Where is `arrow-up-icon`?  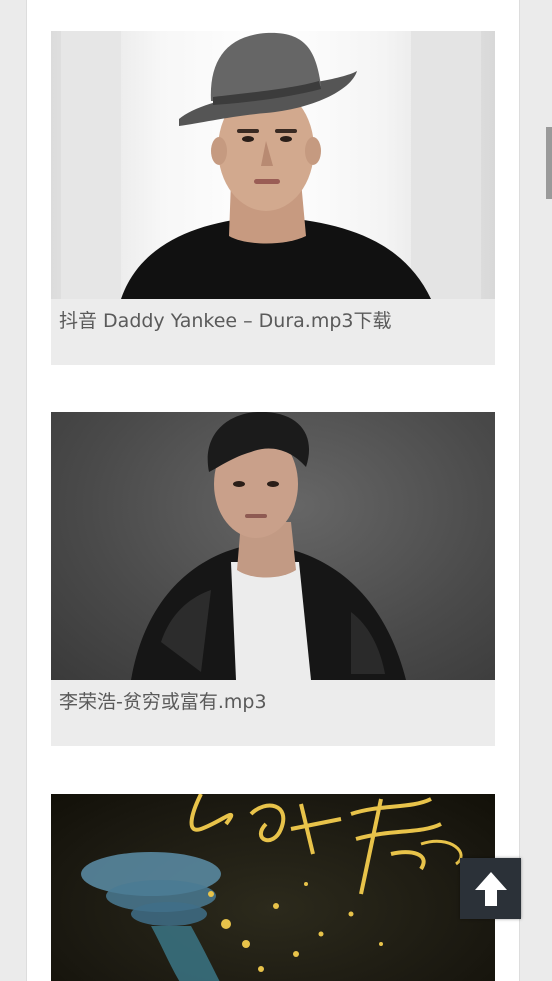
arrow-up-icon is located at coordinates (490, 888).